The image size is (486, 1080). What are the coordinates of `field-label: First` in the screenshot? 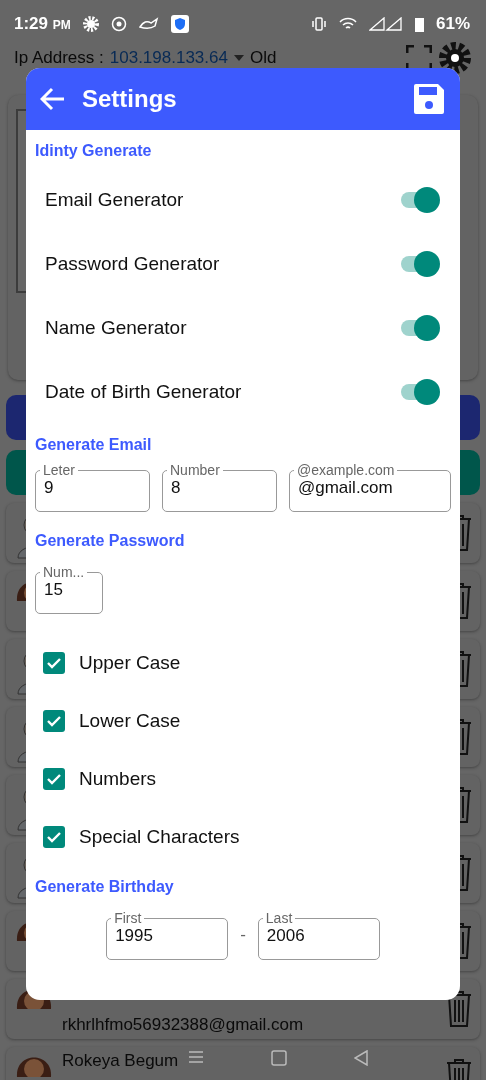 It's located at (128, 918).